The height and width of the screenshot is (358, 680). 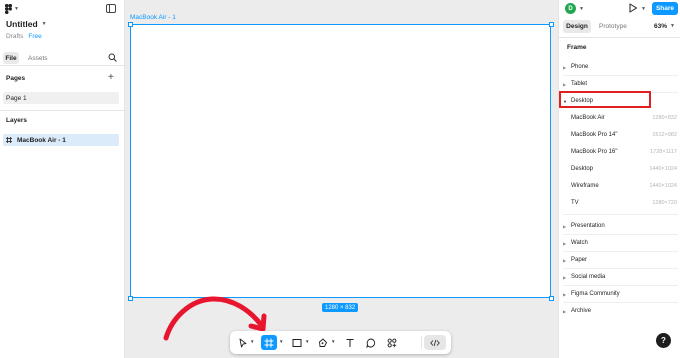 I want to click on main-menu-button: ▼, so click(x=14, y=9).